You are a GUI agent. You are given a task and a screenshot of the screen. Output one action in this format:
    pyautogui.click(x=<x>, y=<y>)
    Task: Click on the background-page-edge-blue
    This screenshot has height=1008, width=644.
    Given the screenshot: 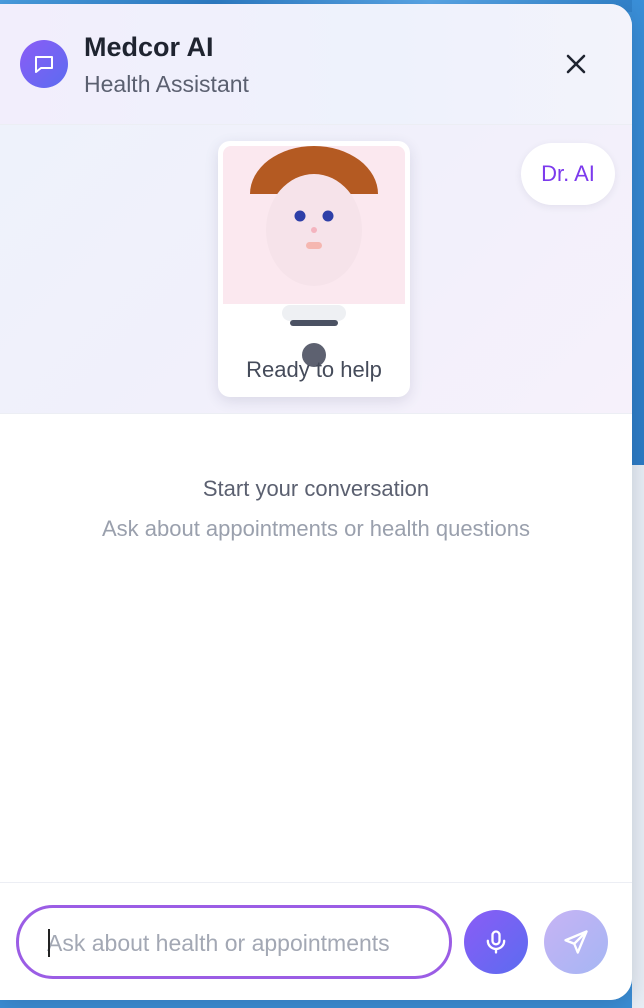 What is the action you would take?
    pyautogui.click(x=638, y=232)
    